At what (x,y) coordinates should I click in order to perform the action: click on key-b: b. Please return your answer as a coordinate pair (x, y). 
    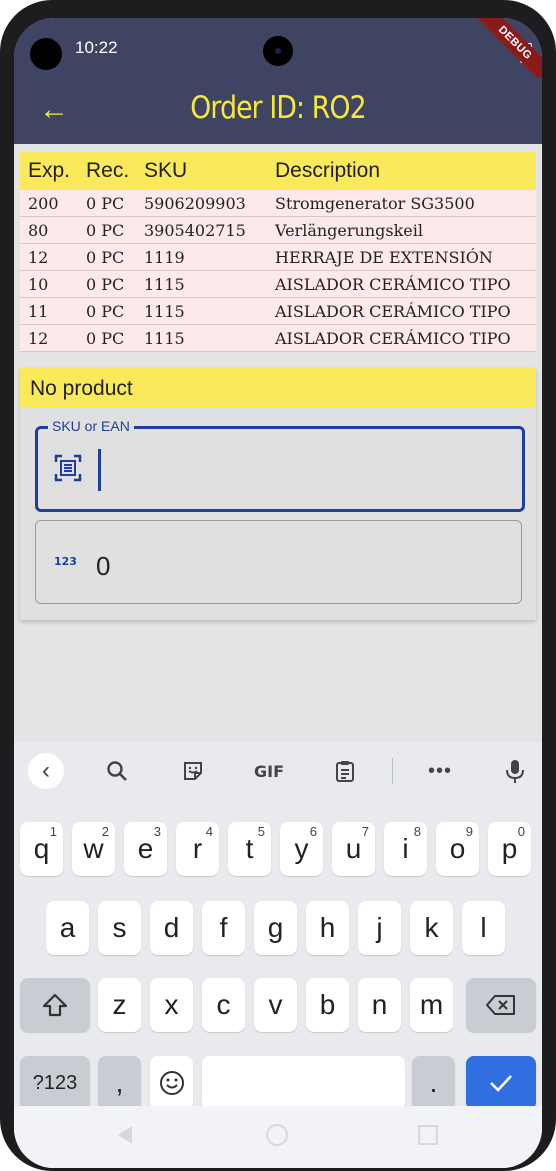
    Looking at the image, I should click on (327, 1005).